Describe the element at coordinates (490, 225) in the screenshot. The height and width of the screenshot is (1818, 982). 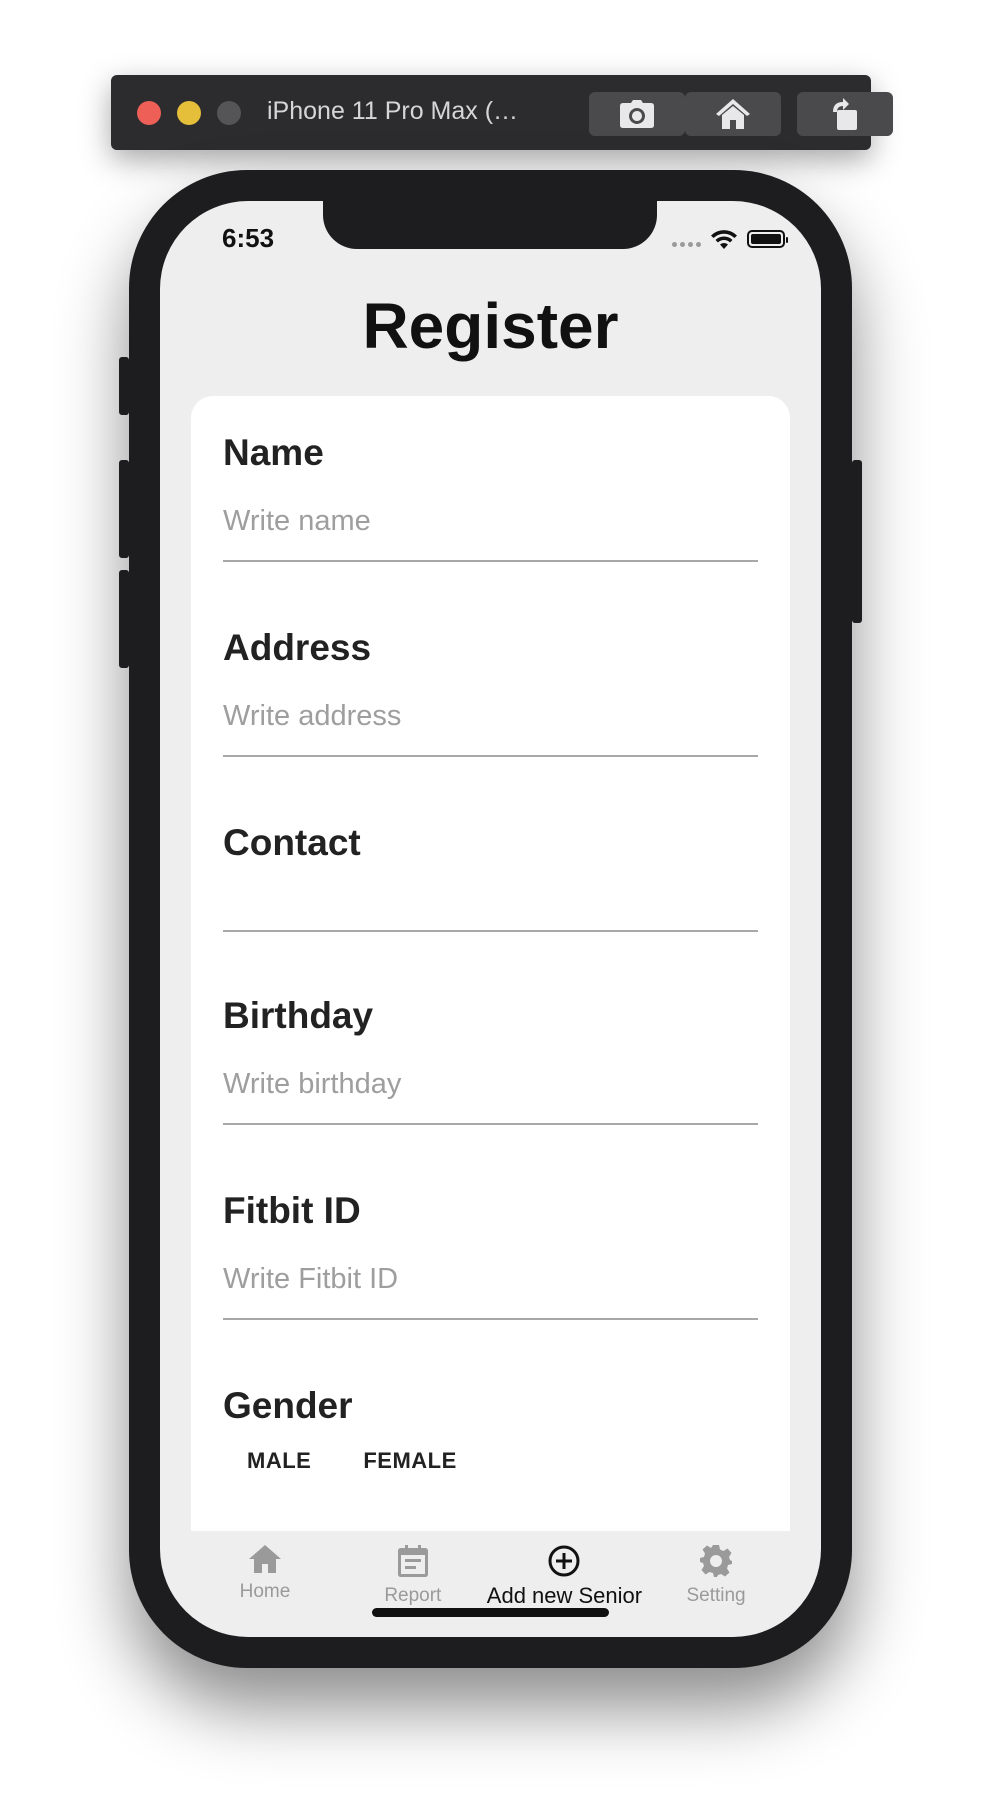
I see `notch` at that location.